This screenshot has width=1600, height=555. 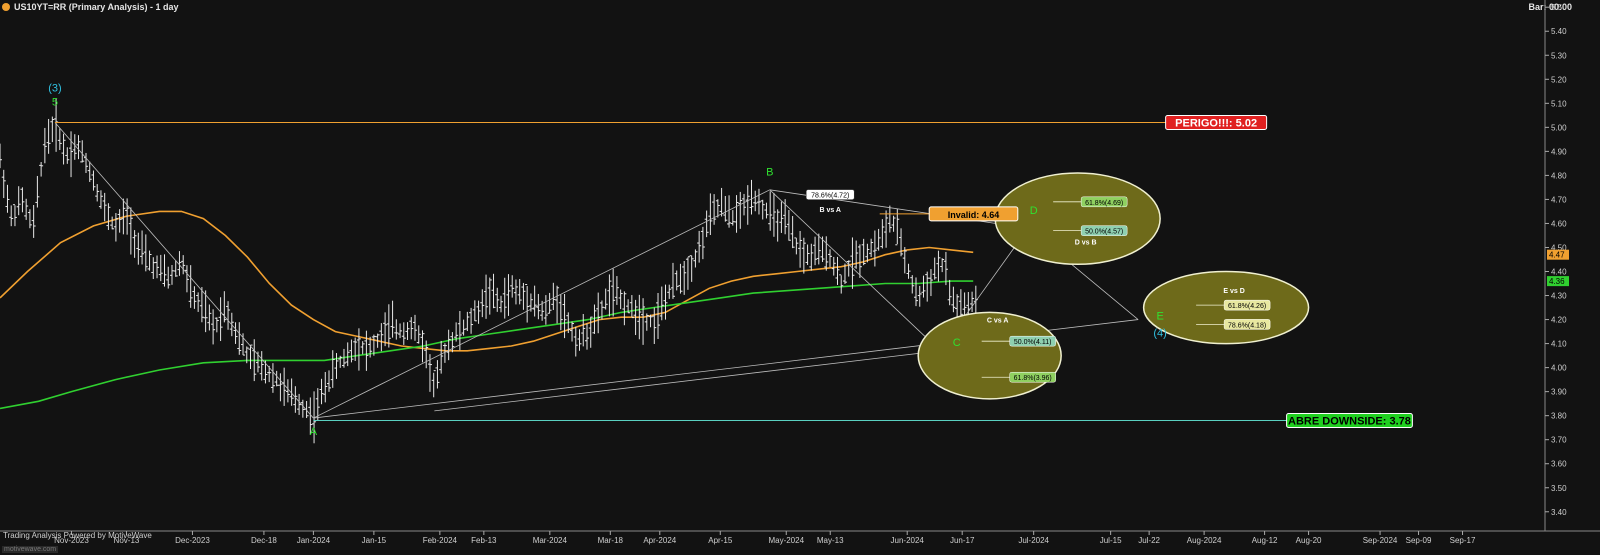 What do you see at coordinates (1559, 151) in the screenshot?
I see `y-tick-label: 4.90` at bounding box center [1559, 151].